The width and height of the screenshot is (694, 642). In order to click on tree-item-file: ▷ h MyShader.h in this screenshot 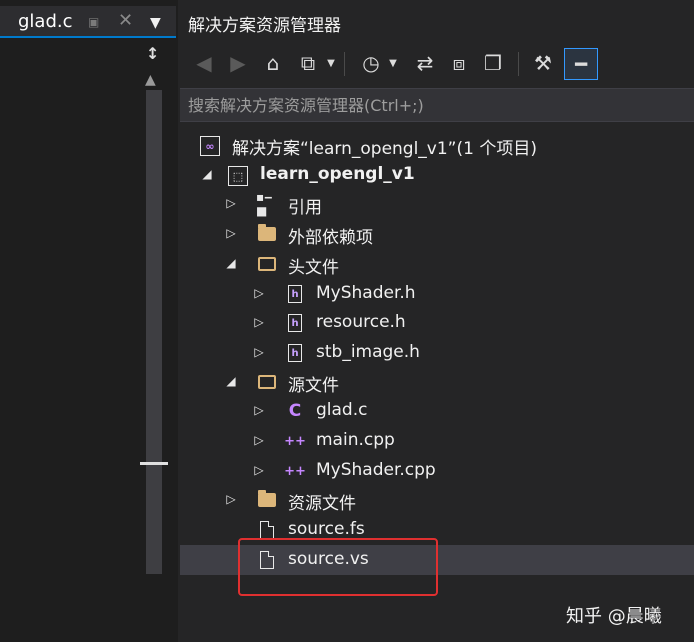, I will do `click(437, 294)`.